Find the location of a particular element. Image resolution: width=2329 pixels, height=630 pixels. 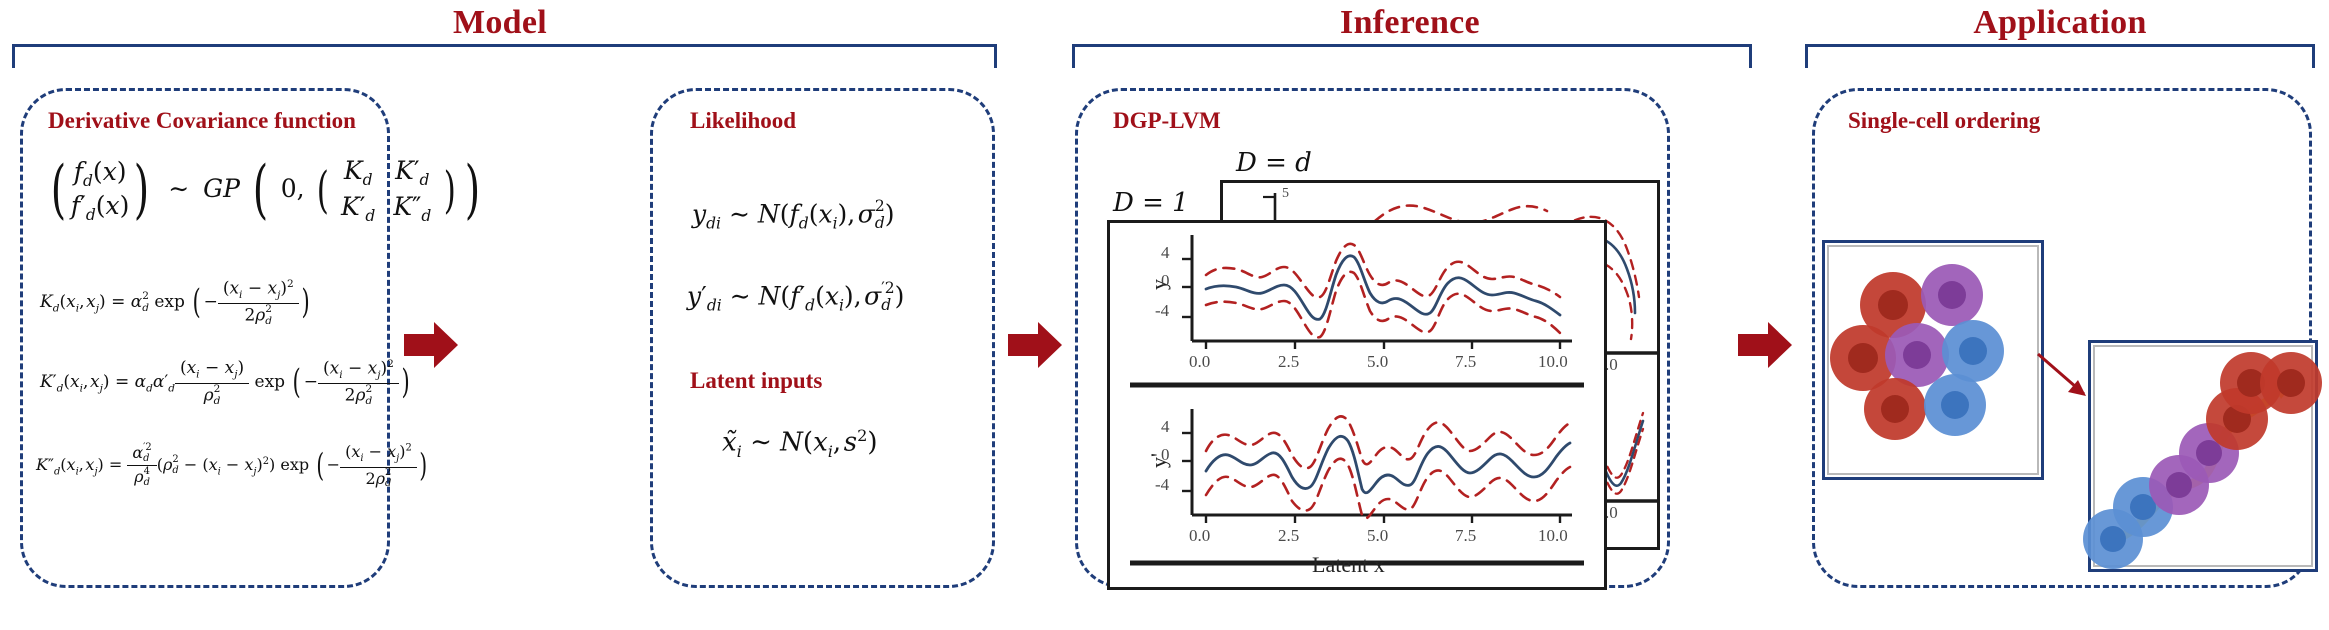

xtick-bot-4: 10.0 is located at coordinates (1553, 535).